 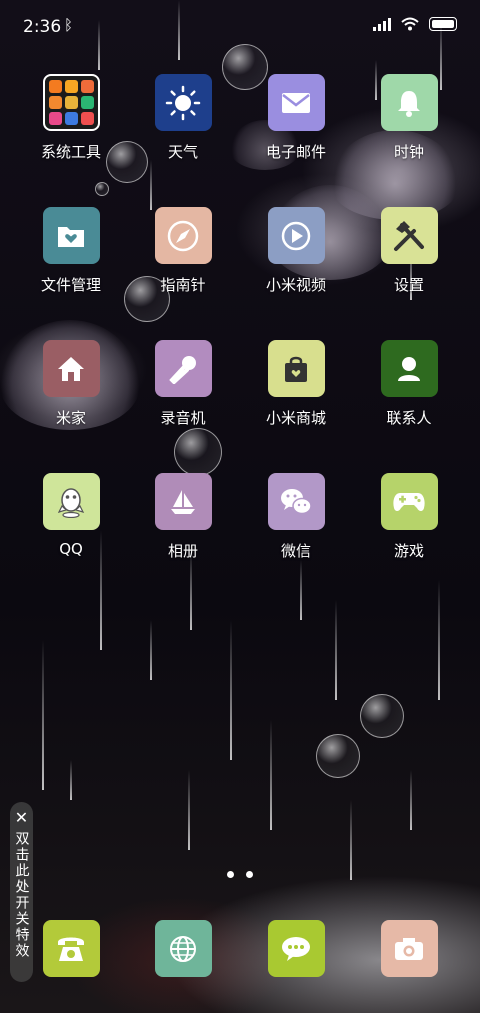 What do you see at coordinates (409, 102) in the screenshot?
I see `bell-icon` at bounding box center [409, 102].